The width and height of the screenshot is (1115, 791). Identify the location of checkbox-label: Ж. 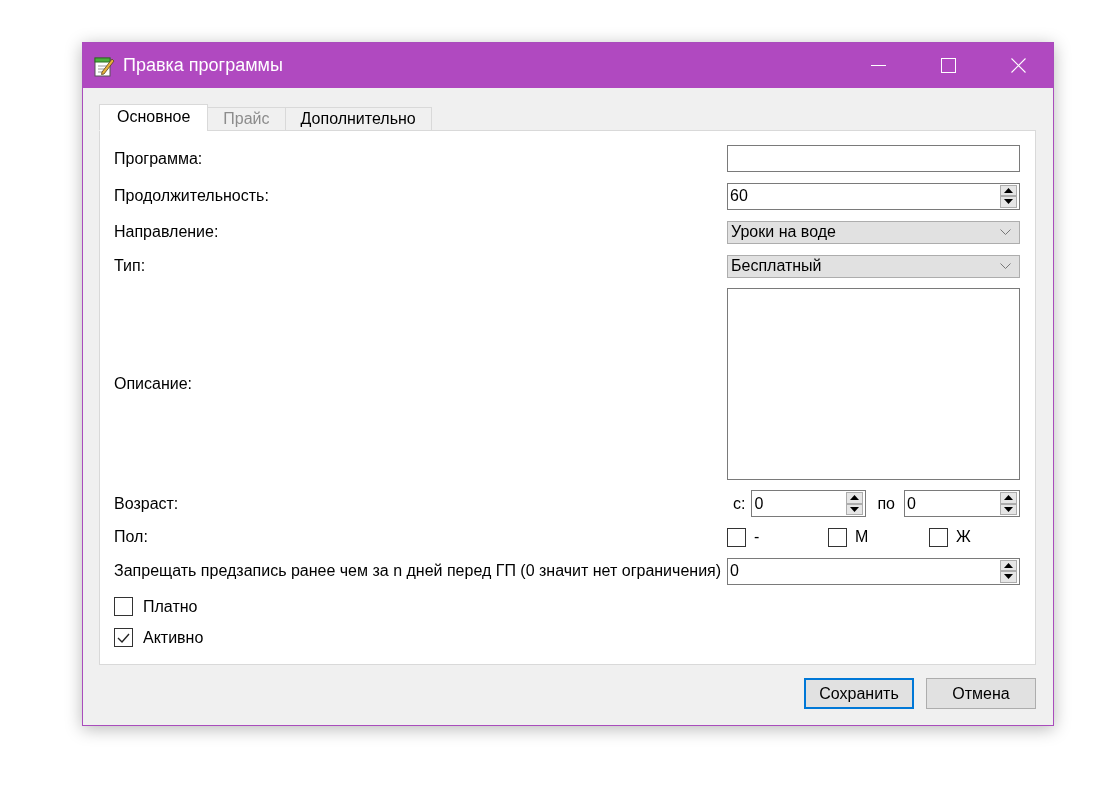
(963, 537).